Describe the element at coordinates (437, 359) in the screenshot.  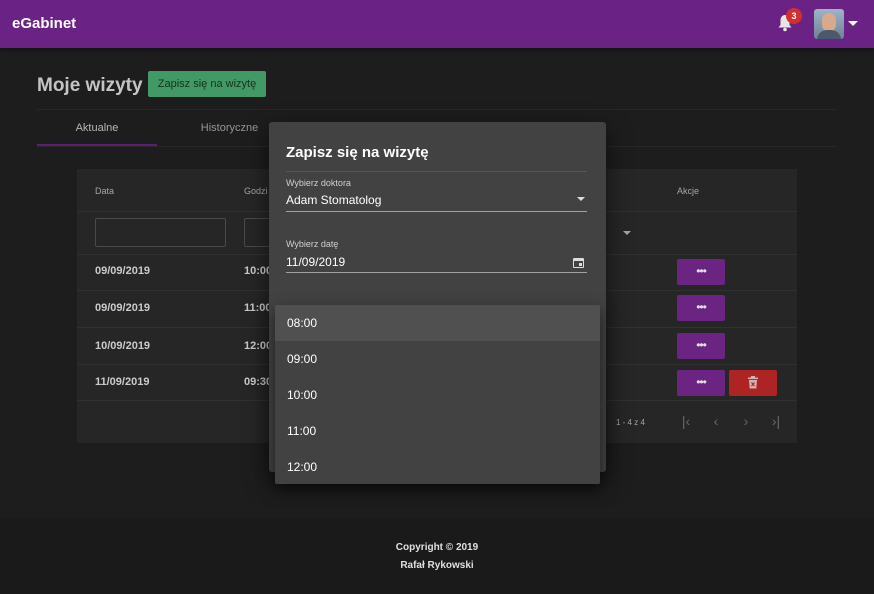
I see `time-option: 09:00` at that location.